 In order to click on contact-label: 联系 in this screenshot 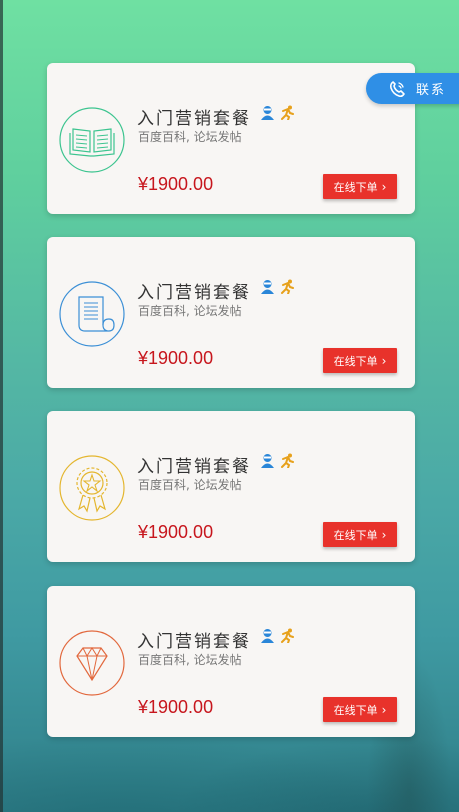, I will do `click(431, 90)`.